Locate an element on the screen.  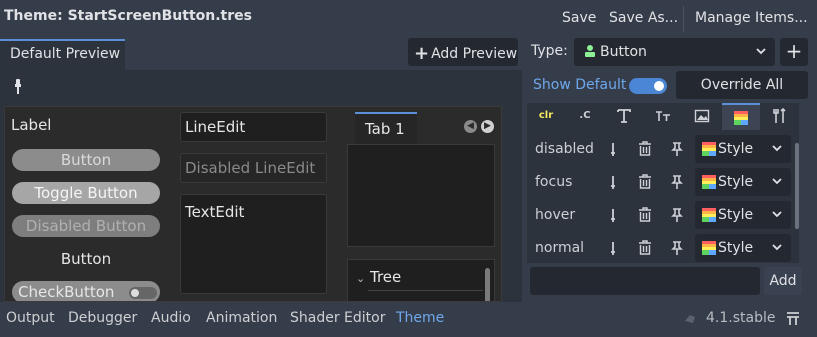
tab-color: clr is located at coordinates (546, 116).